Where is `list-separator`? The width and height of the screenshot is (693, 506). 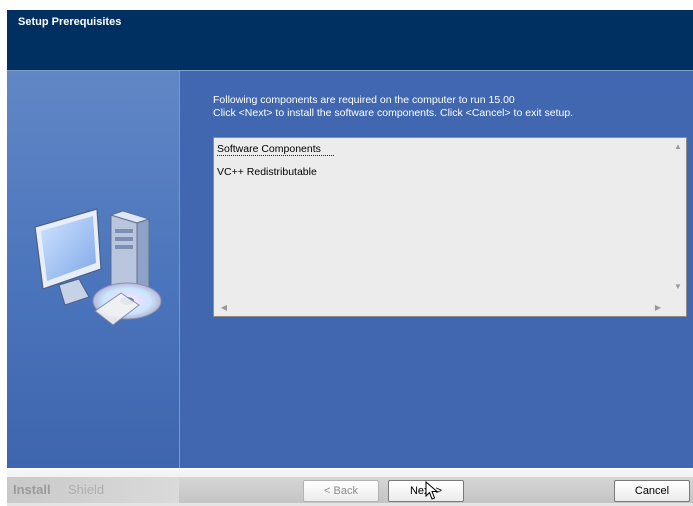
list-separator is located at coordinates (275, 155).